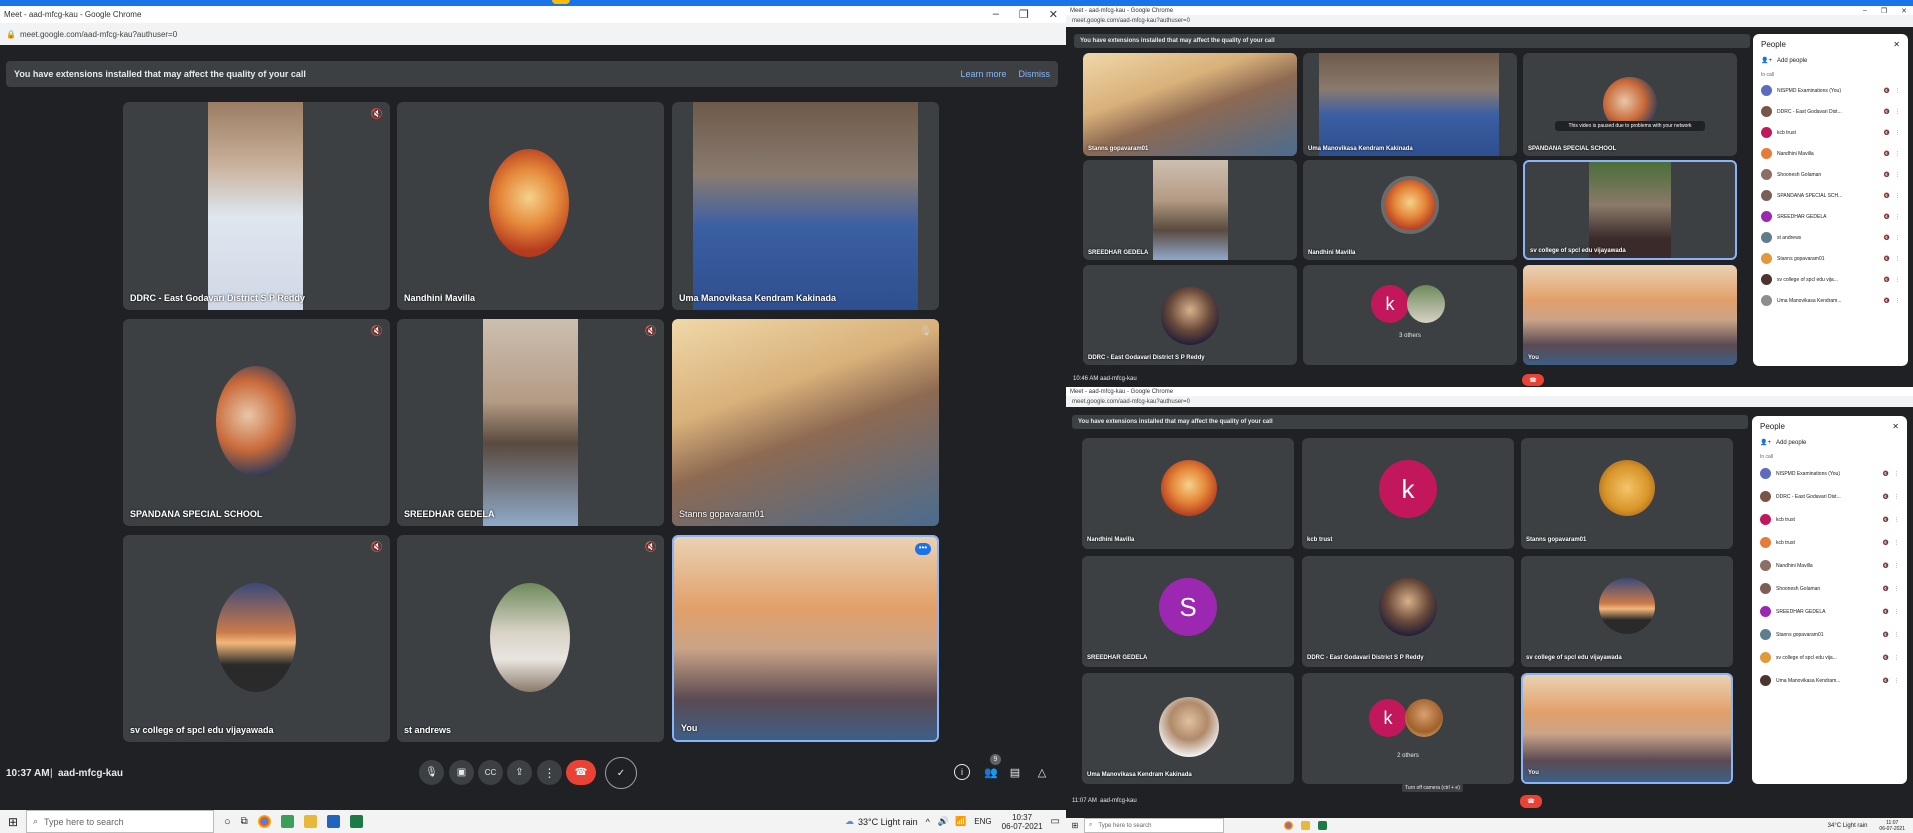 The height and width of the screenshot is (833, 1913). What do you see at coordinates (881, 821) in the screenshot?
I see `weather-widget: ☁ 33°C Light rain` at bounding box center [881, 821].